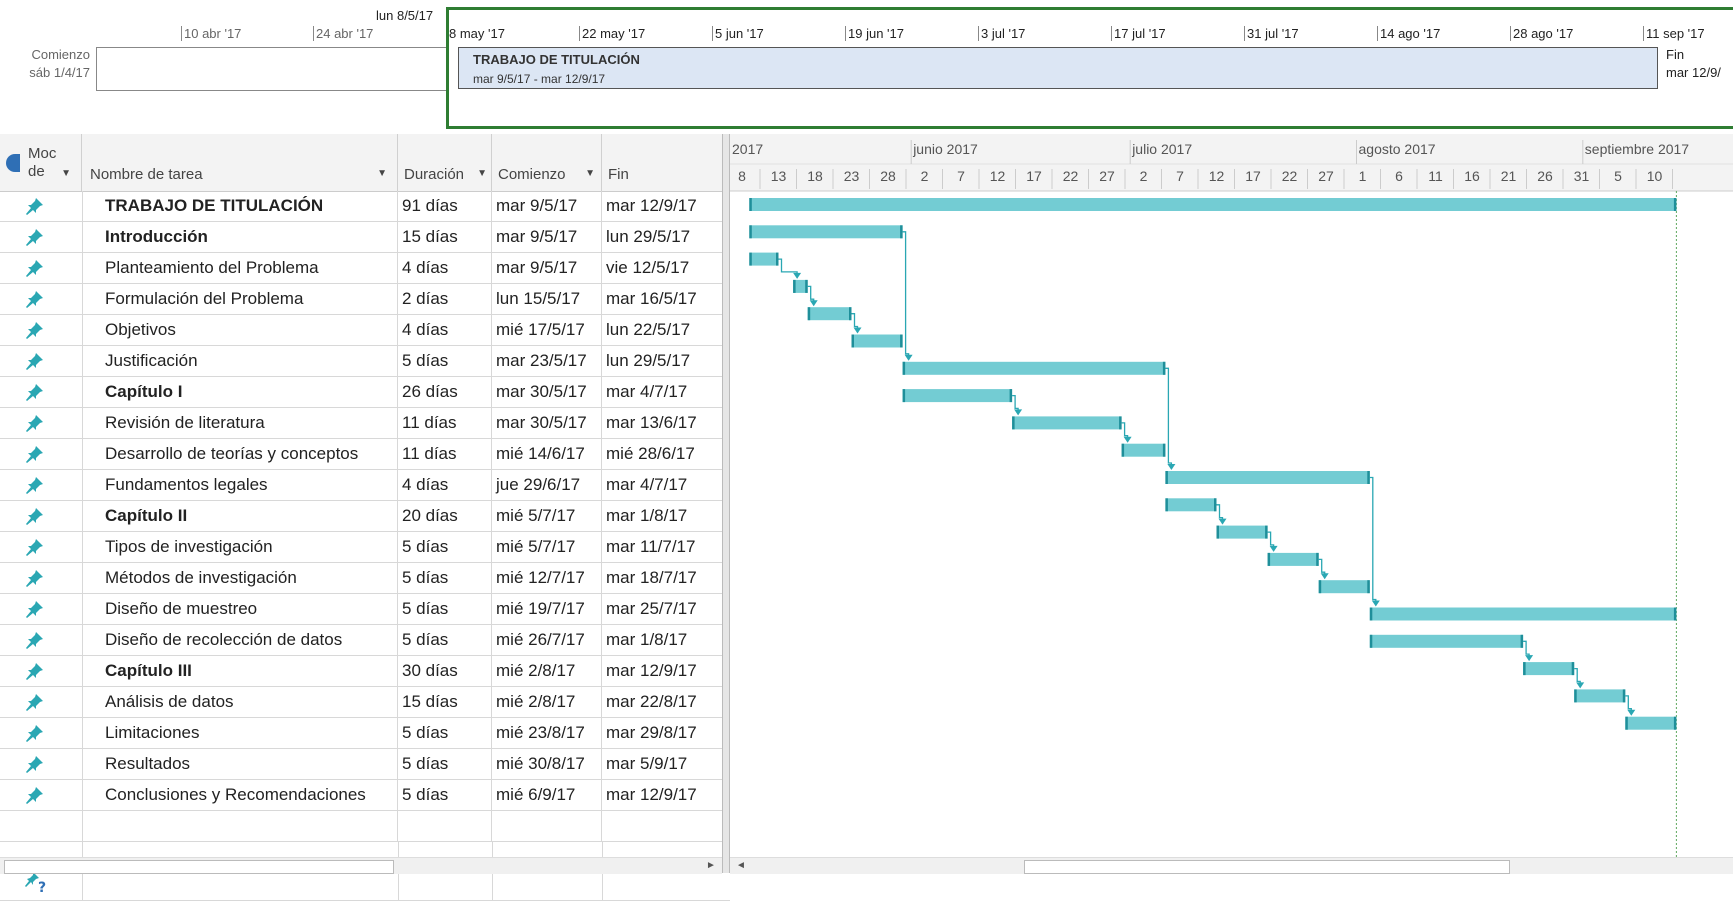 Image resolution: width=1733 pixels, height=901 pixels. I want to click on task-end-cell: mar 11/7/17, so click(666, 547).